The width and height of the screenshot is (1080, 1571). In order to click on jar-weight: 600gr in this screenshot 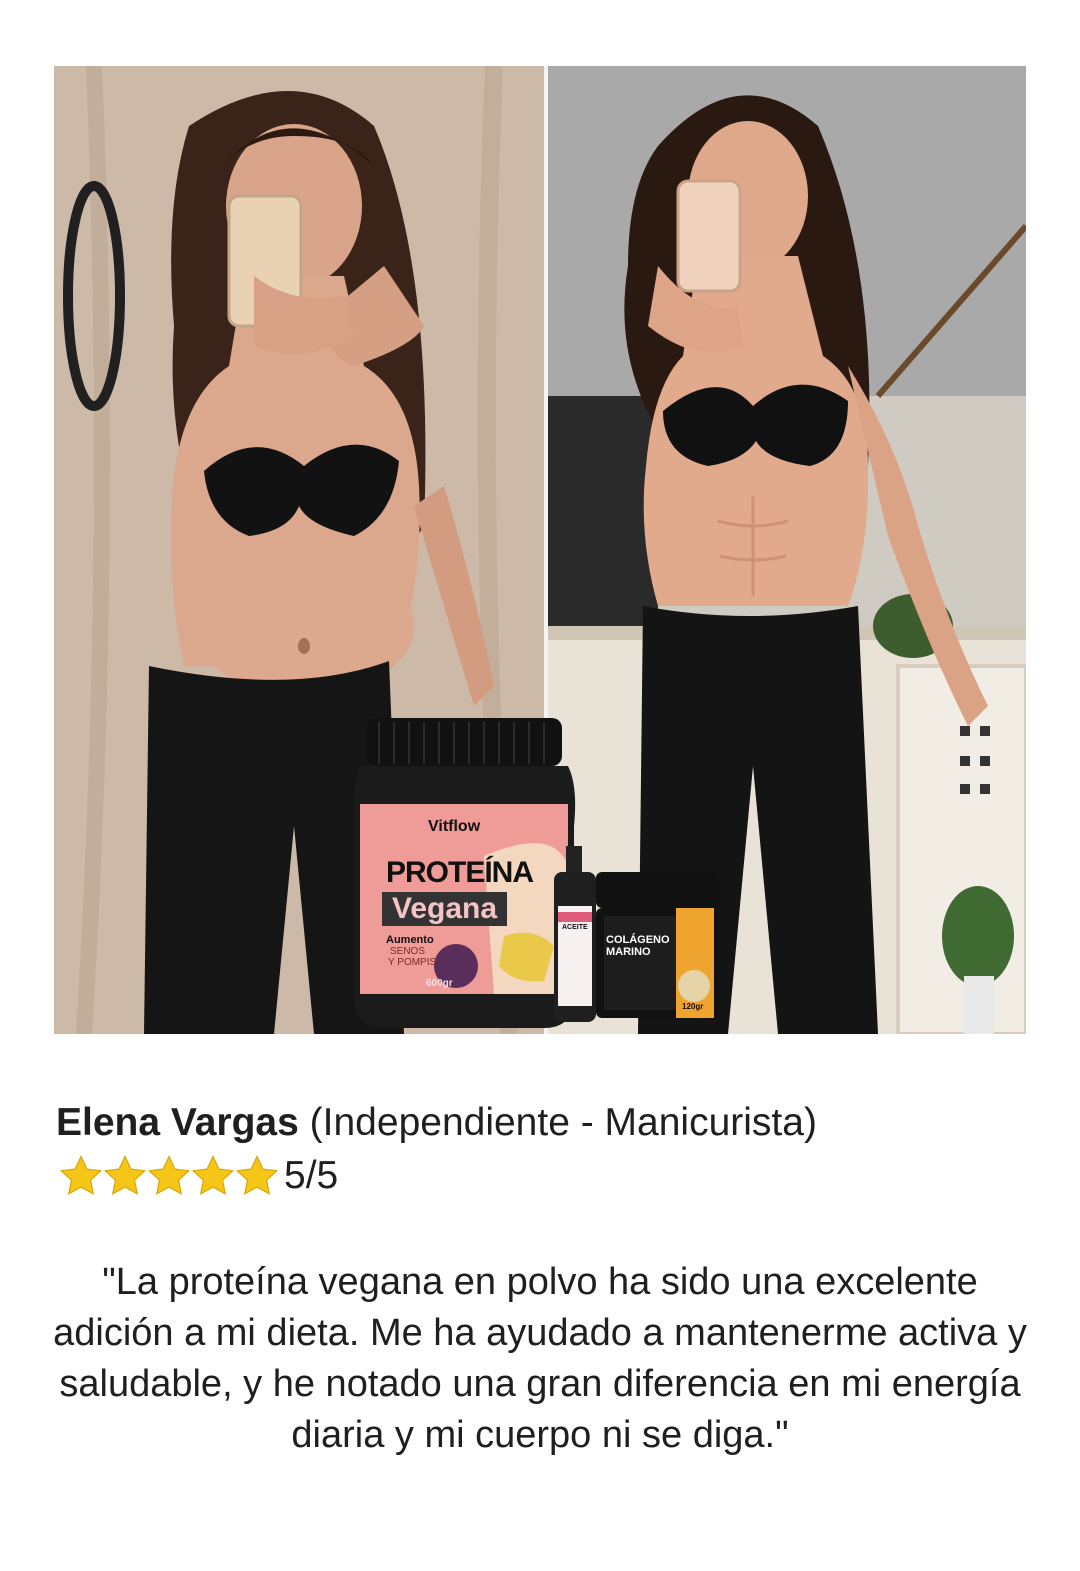, I will do `click(439, 983)`.